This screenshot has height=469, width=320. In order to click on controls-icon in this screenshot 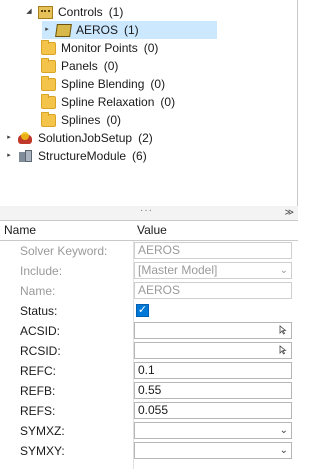, I will do `click(45, 12)`.